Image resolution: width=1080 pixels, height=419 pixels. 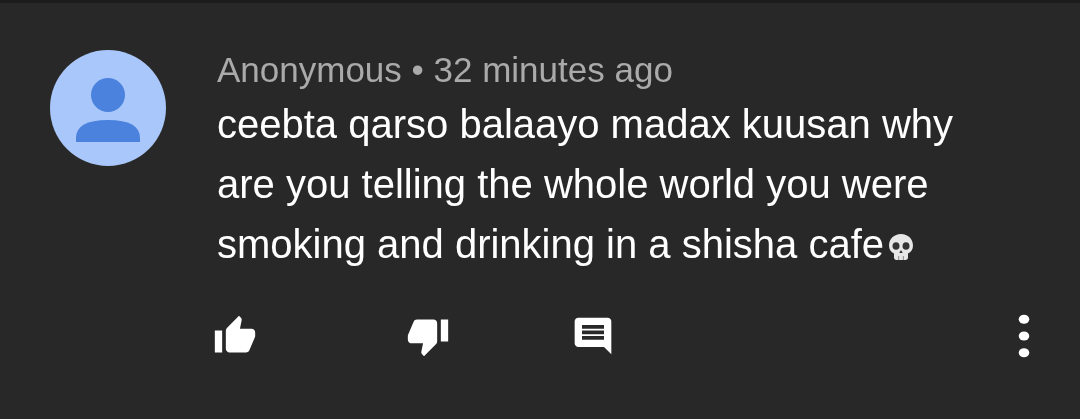 I want to click on comment-meta: Anonymous • 32 minutes ago, so click(x=445, y=70).